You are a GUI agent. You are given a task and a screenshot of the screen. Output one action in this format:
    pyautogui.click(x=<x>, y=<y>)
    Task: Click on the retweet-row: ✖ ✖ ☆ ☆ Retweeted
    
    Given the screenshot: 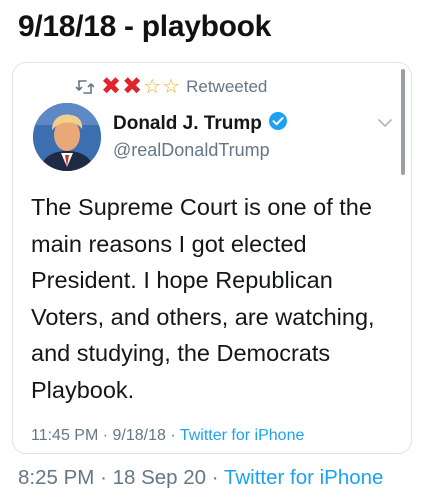 What is the action you would take?
    pyautogui.click(x=171, y=87)
    